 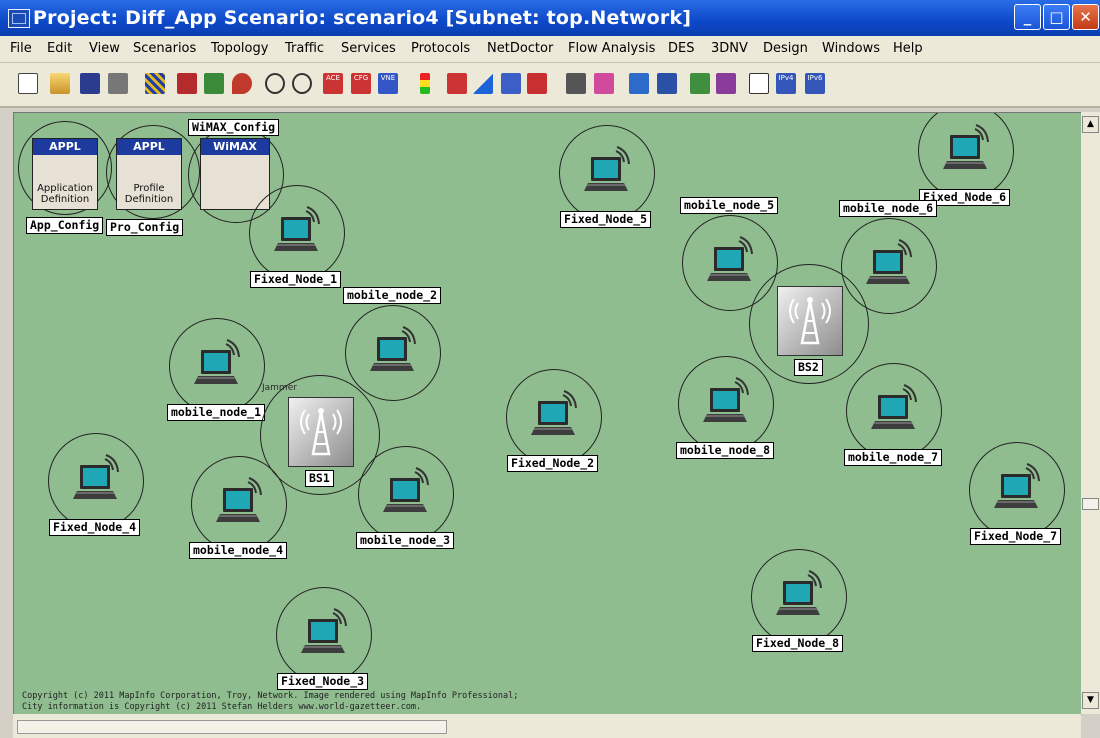 I want to click on config-header: WiMAX, so click(x=235, y=147).